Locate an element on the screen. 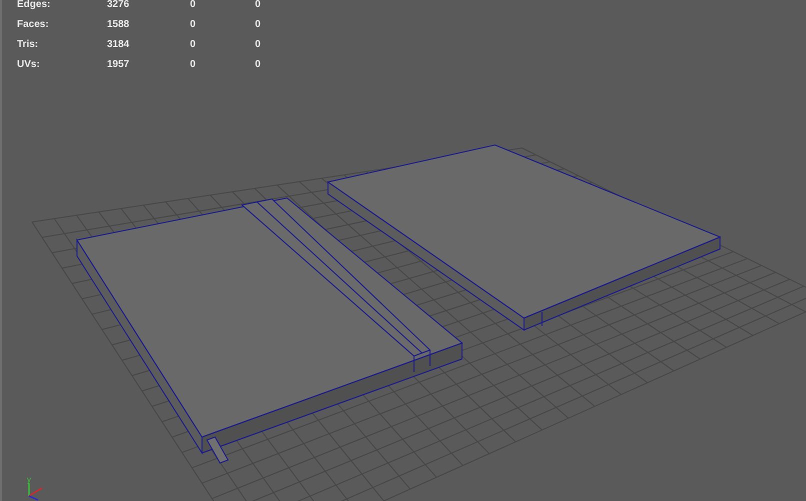  axis-label: y is located at coordinates (29, 479).